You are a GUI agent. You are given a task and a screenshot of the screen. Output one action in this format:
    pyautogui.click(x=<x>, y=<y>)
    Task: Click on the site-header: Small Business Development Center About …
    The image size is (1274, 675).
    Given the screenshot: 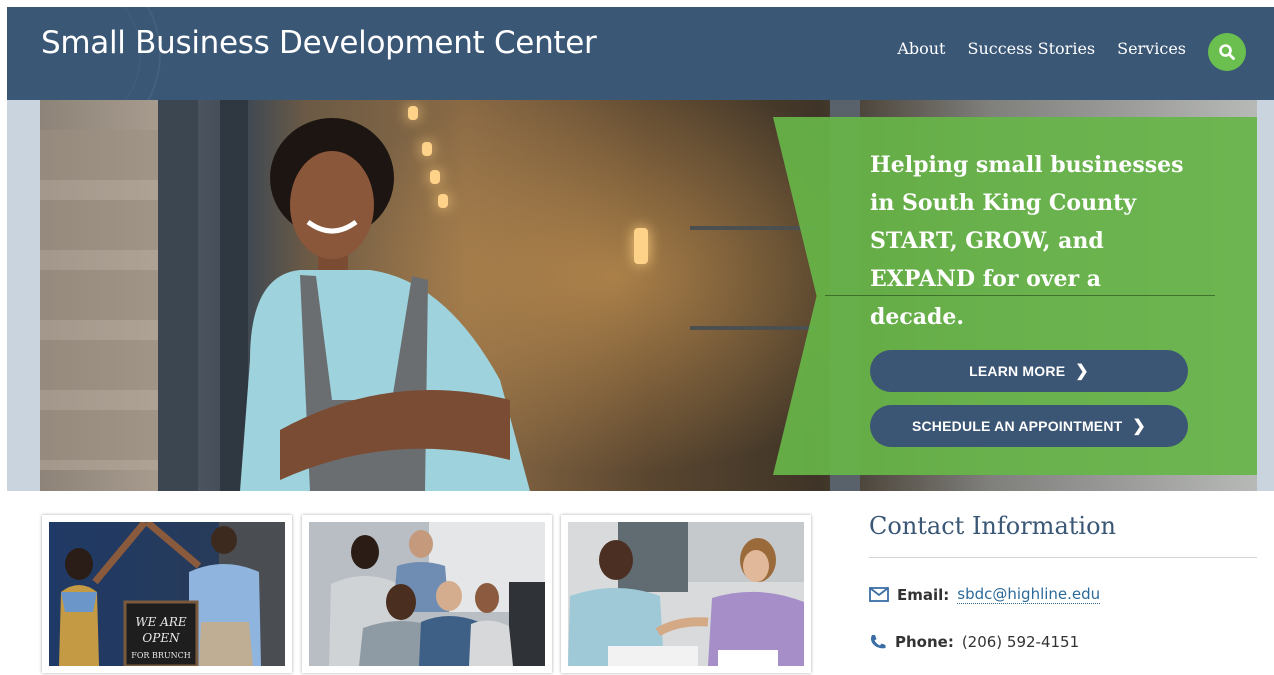 What is the action you would take?
    pyautogui.click(x=640, y=53)
    